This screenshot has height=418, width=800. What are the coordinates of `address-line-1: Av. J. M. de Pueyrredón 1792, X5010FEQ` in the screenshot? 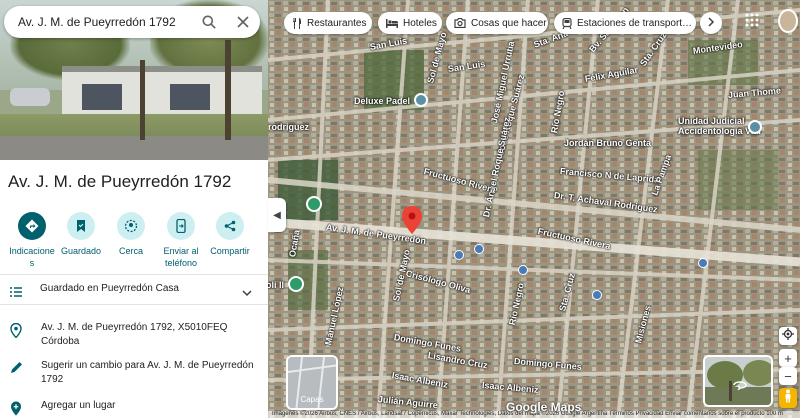 It's located at (134, 327).